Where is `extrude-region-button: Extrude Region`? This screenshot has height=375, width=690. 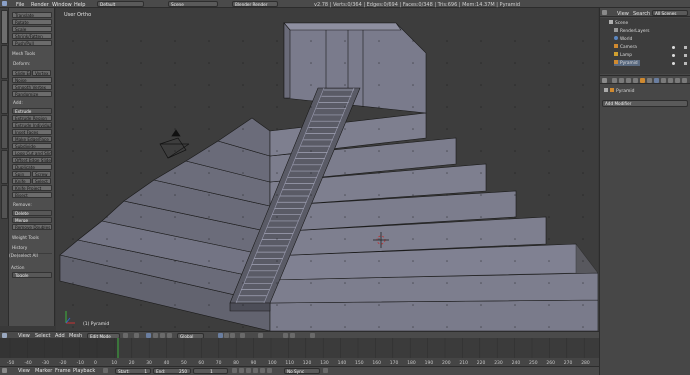 extrude-region-button: Extrude Region is located at coordinates (32, 118).